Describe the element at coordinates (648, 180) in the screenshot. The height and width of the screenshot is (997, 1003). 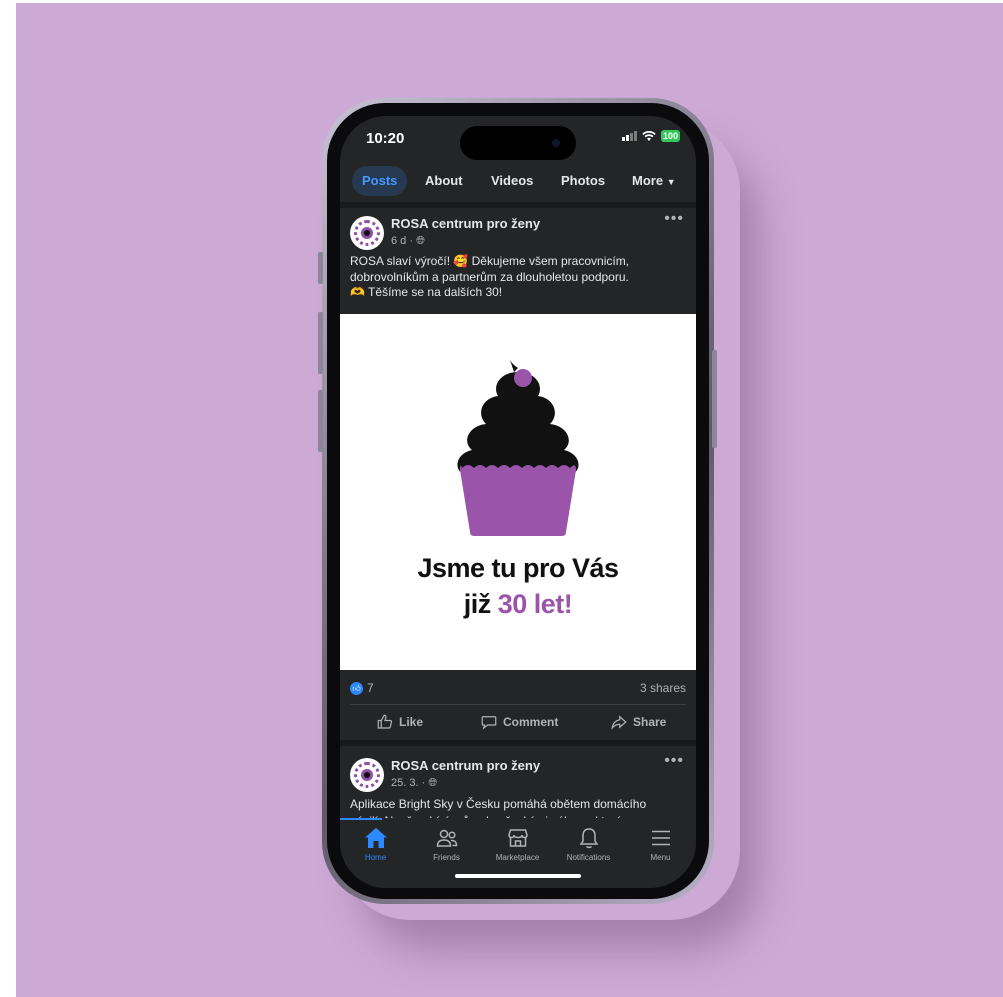
I see `tab-more-label: More` at that location.